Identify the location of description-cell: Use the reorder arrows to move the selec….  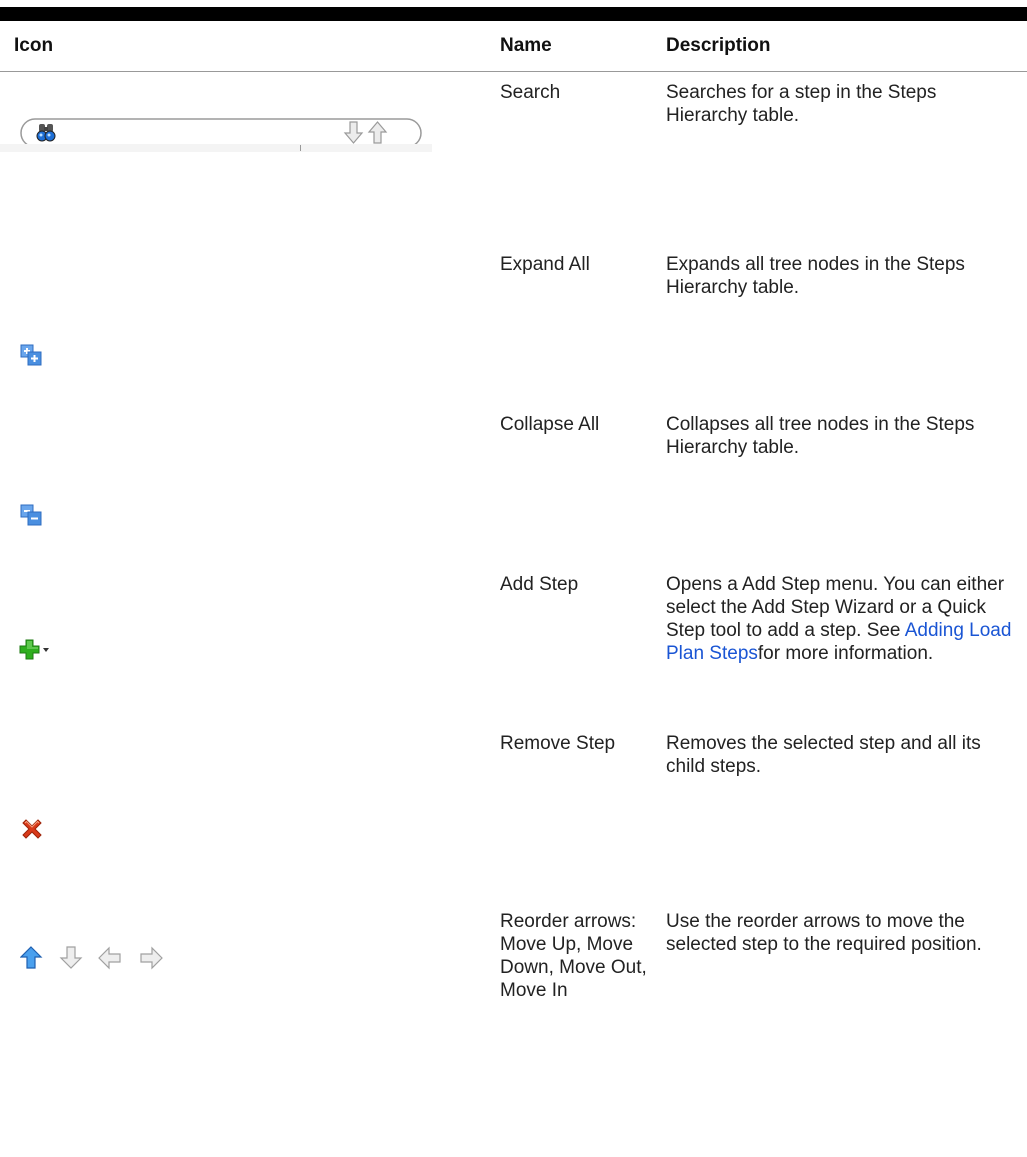
(824, 933).